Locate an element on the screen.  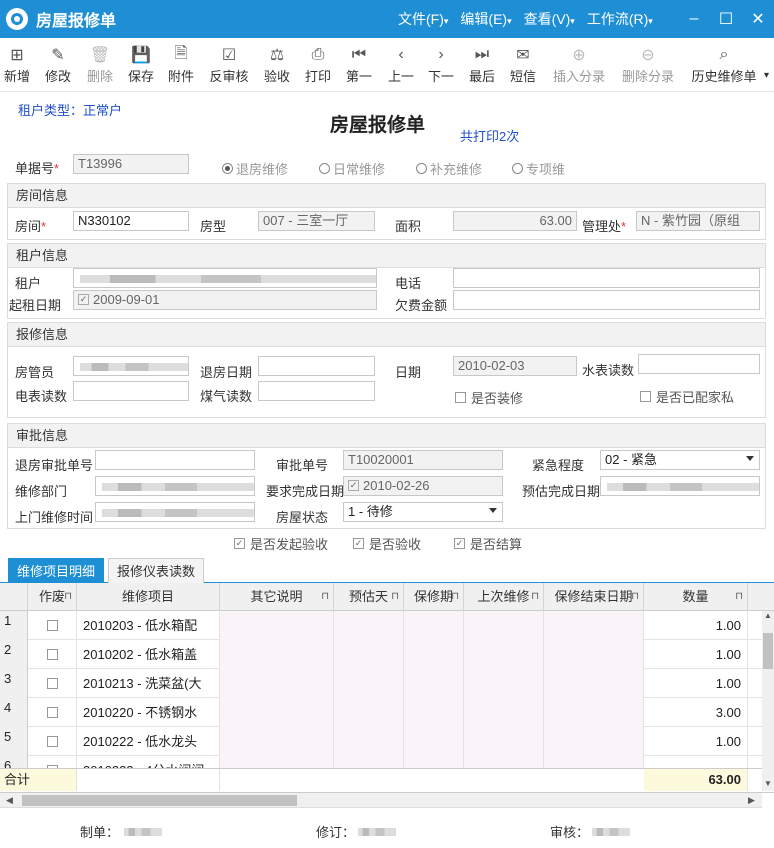
approval-no-field: T10020001 is located at coordinates (423, 460).